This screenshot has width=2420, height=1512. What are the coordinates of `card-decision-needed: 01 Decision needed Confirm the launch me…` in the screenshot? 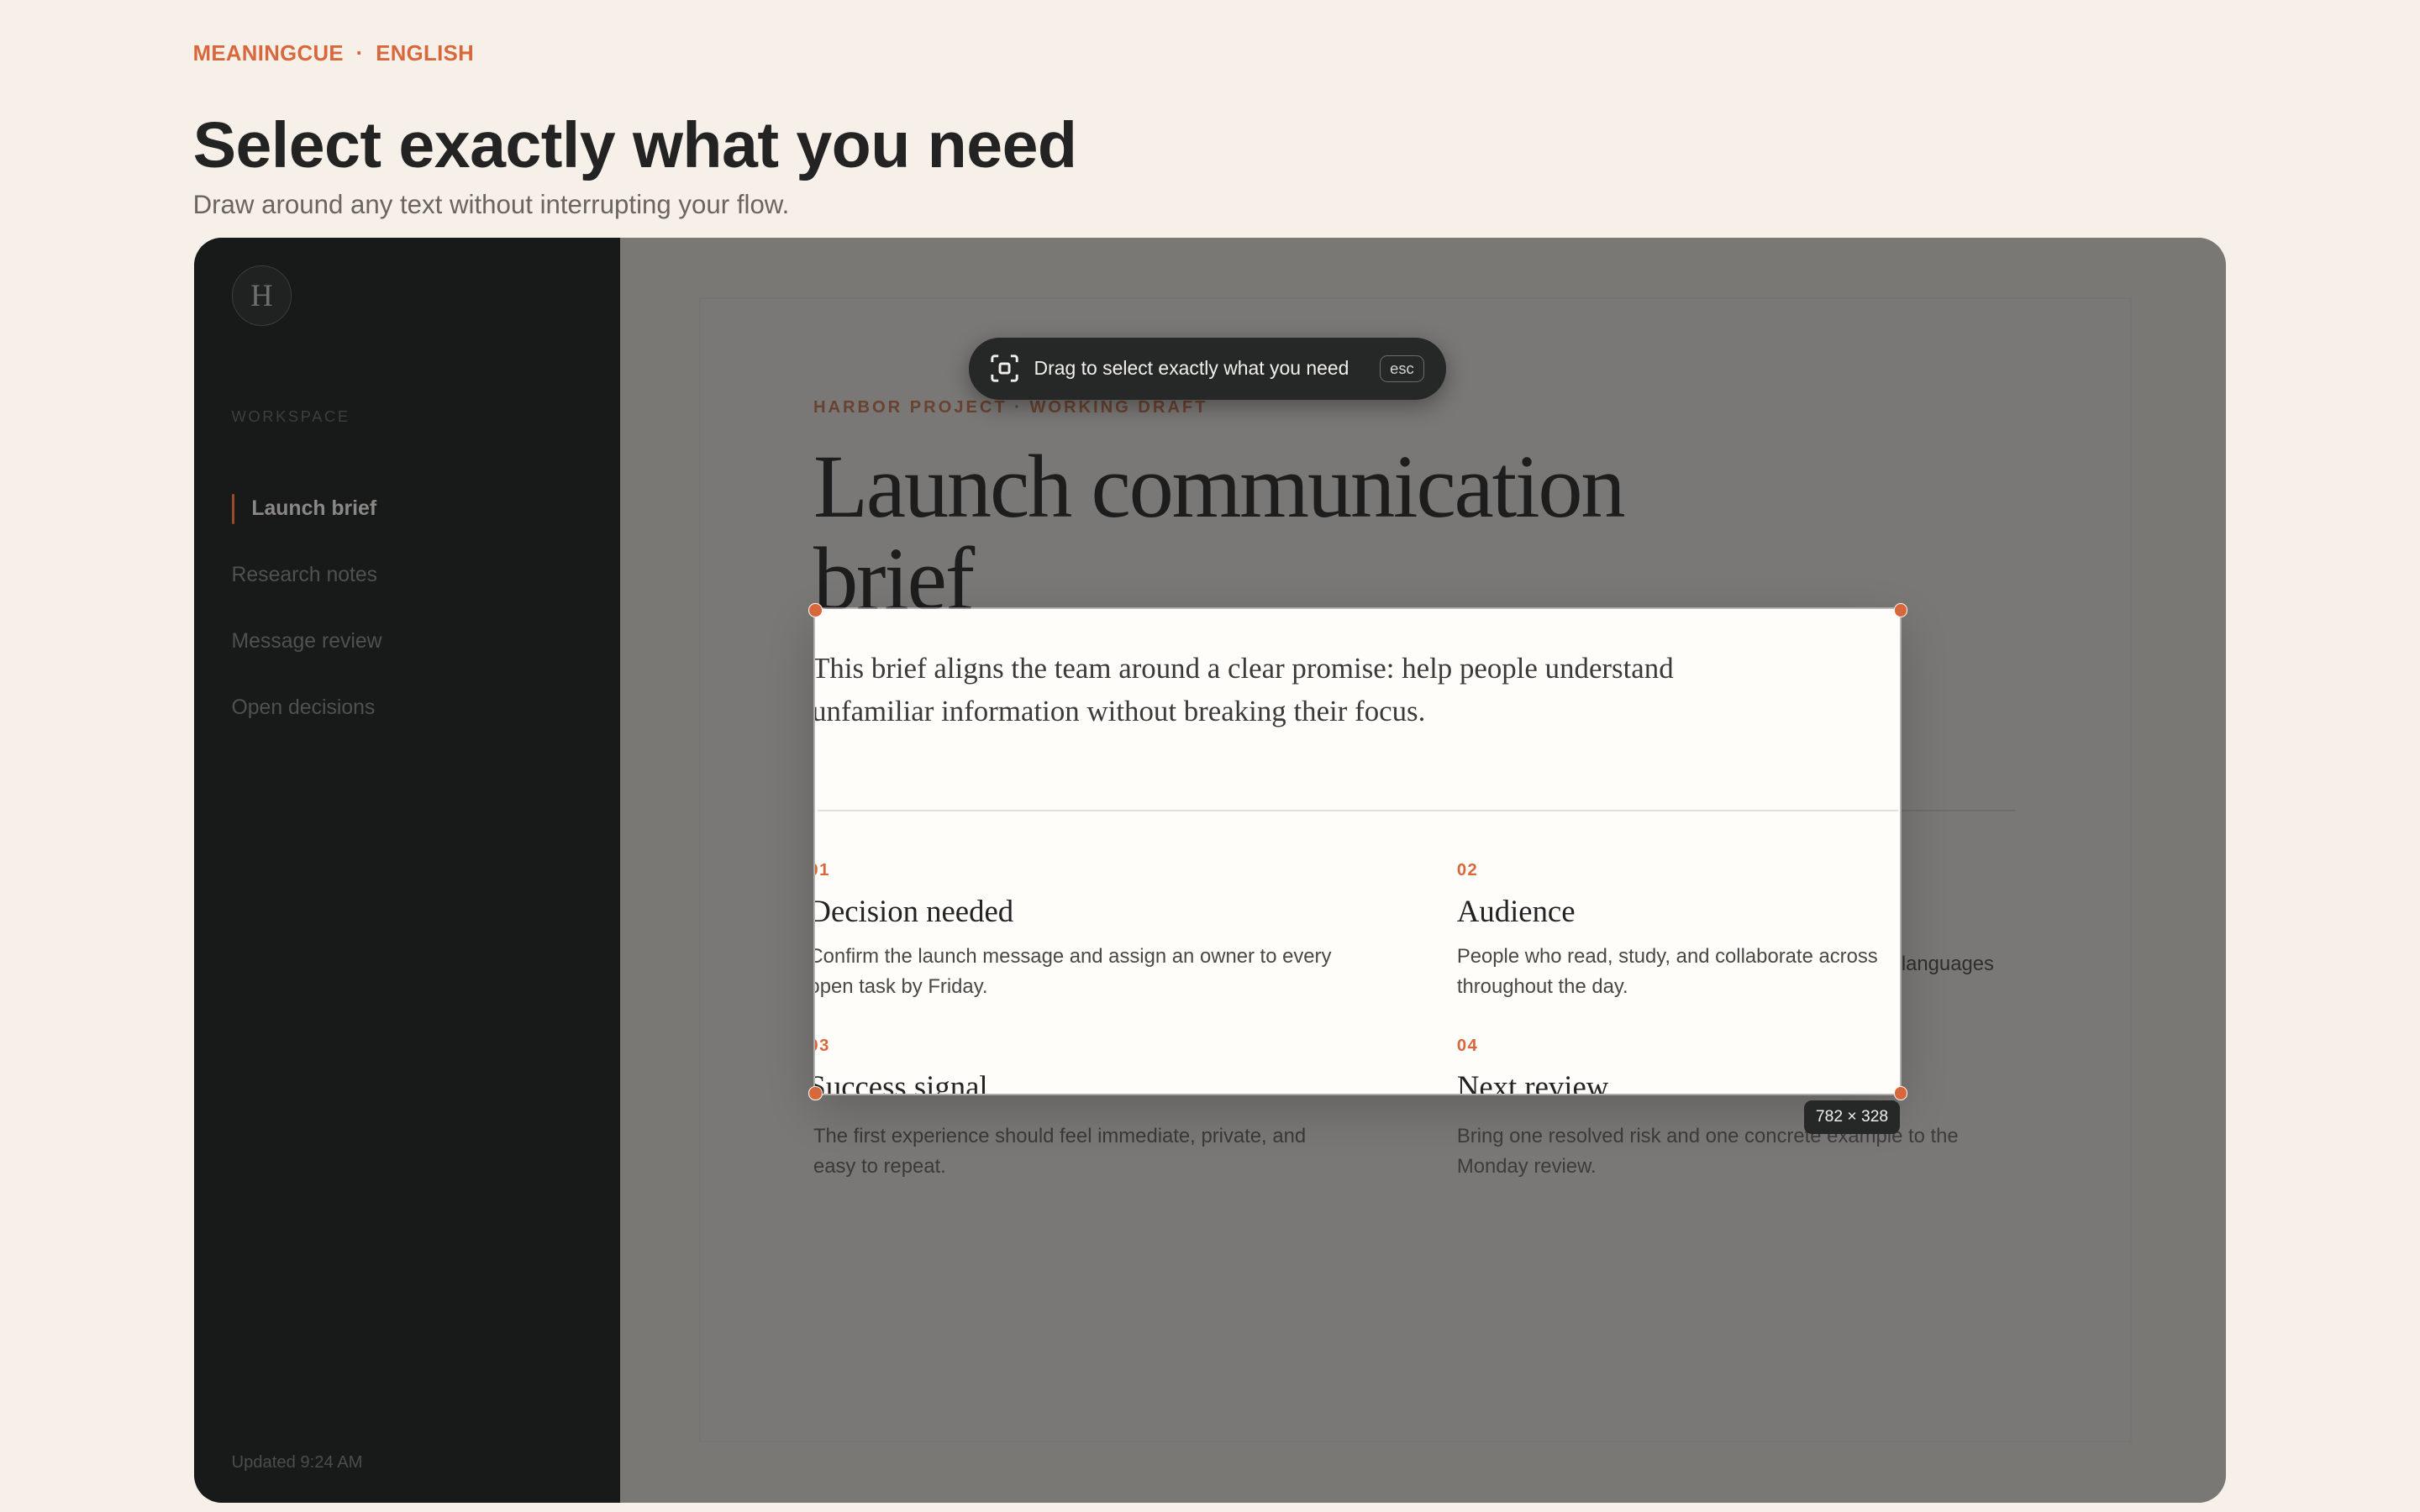 It's located at (1088, 931).